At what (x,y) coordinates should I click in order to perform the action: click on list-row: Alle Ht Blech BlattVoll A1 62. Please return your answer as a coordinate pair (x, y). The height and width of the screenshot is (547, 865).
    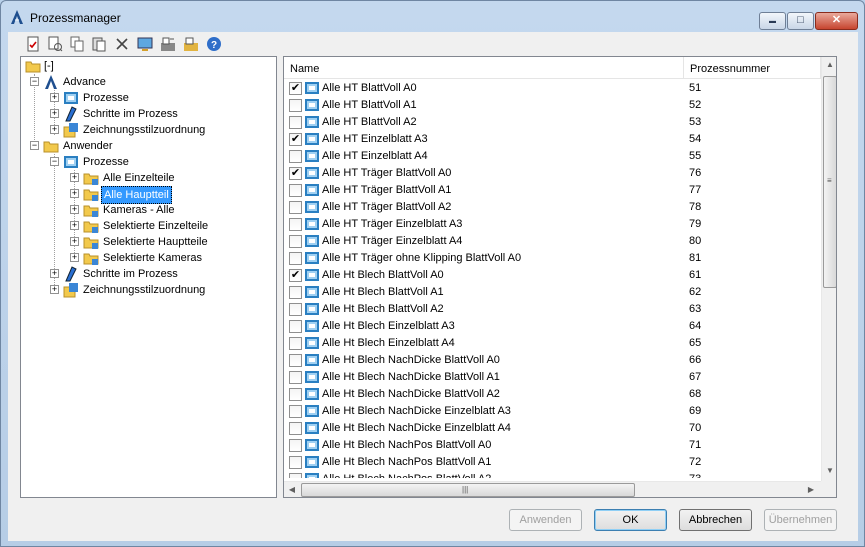
    Looking at the image, I should click on (552, 292).